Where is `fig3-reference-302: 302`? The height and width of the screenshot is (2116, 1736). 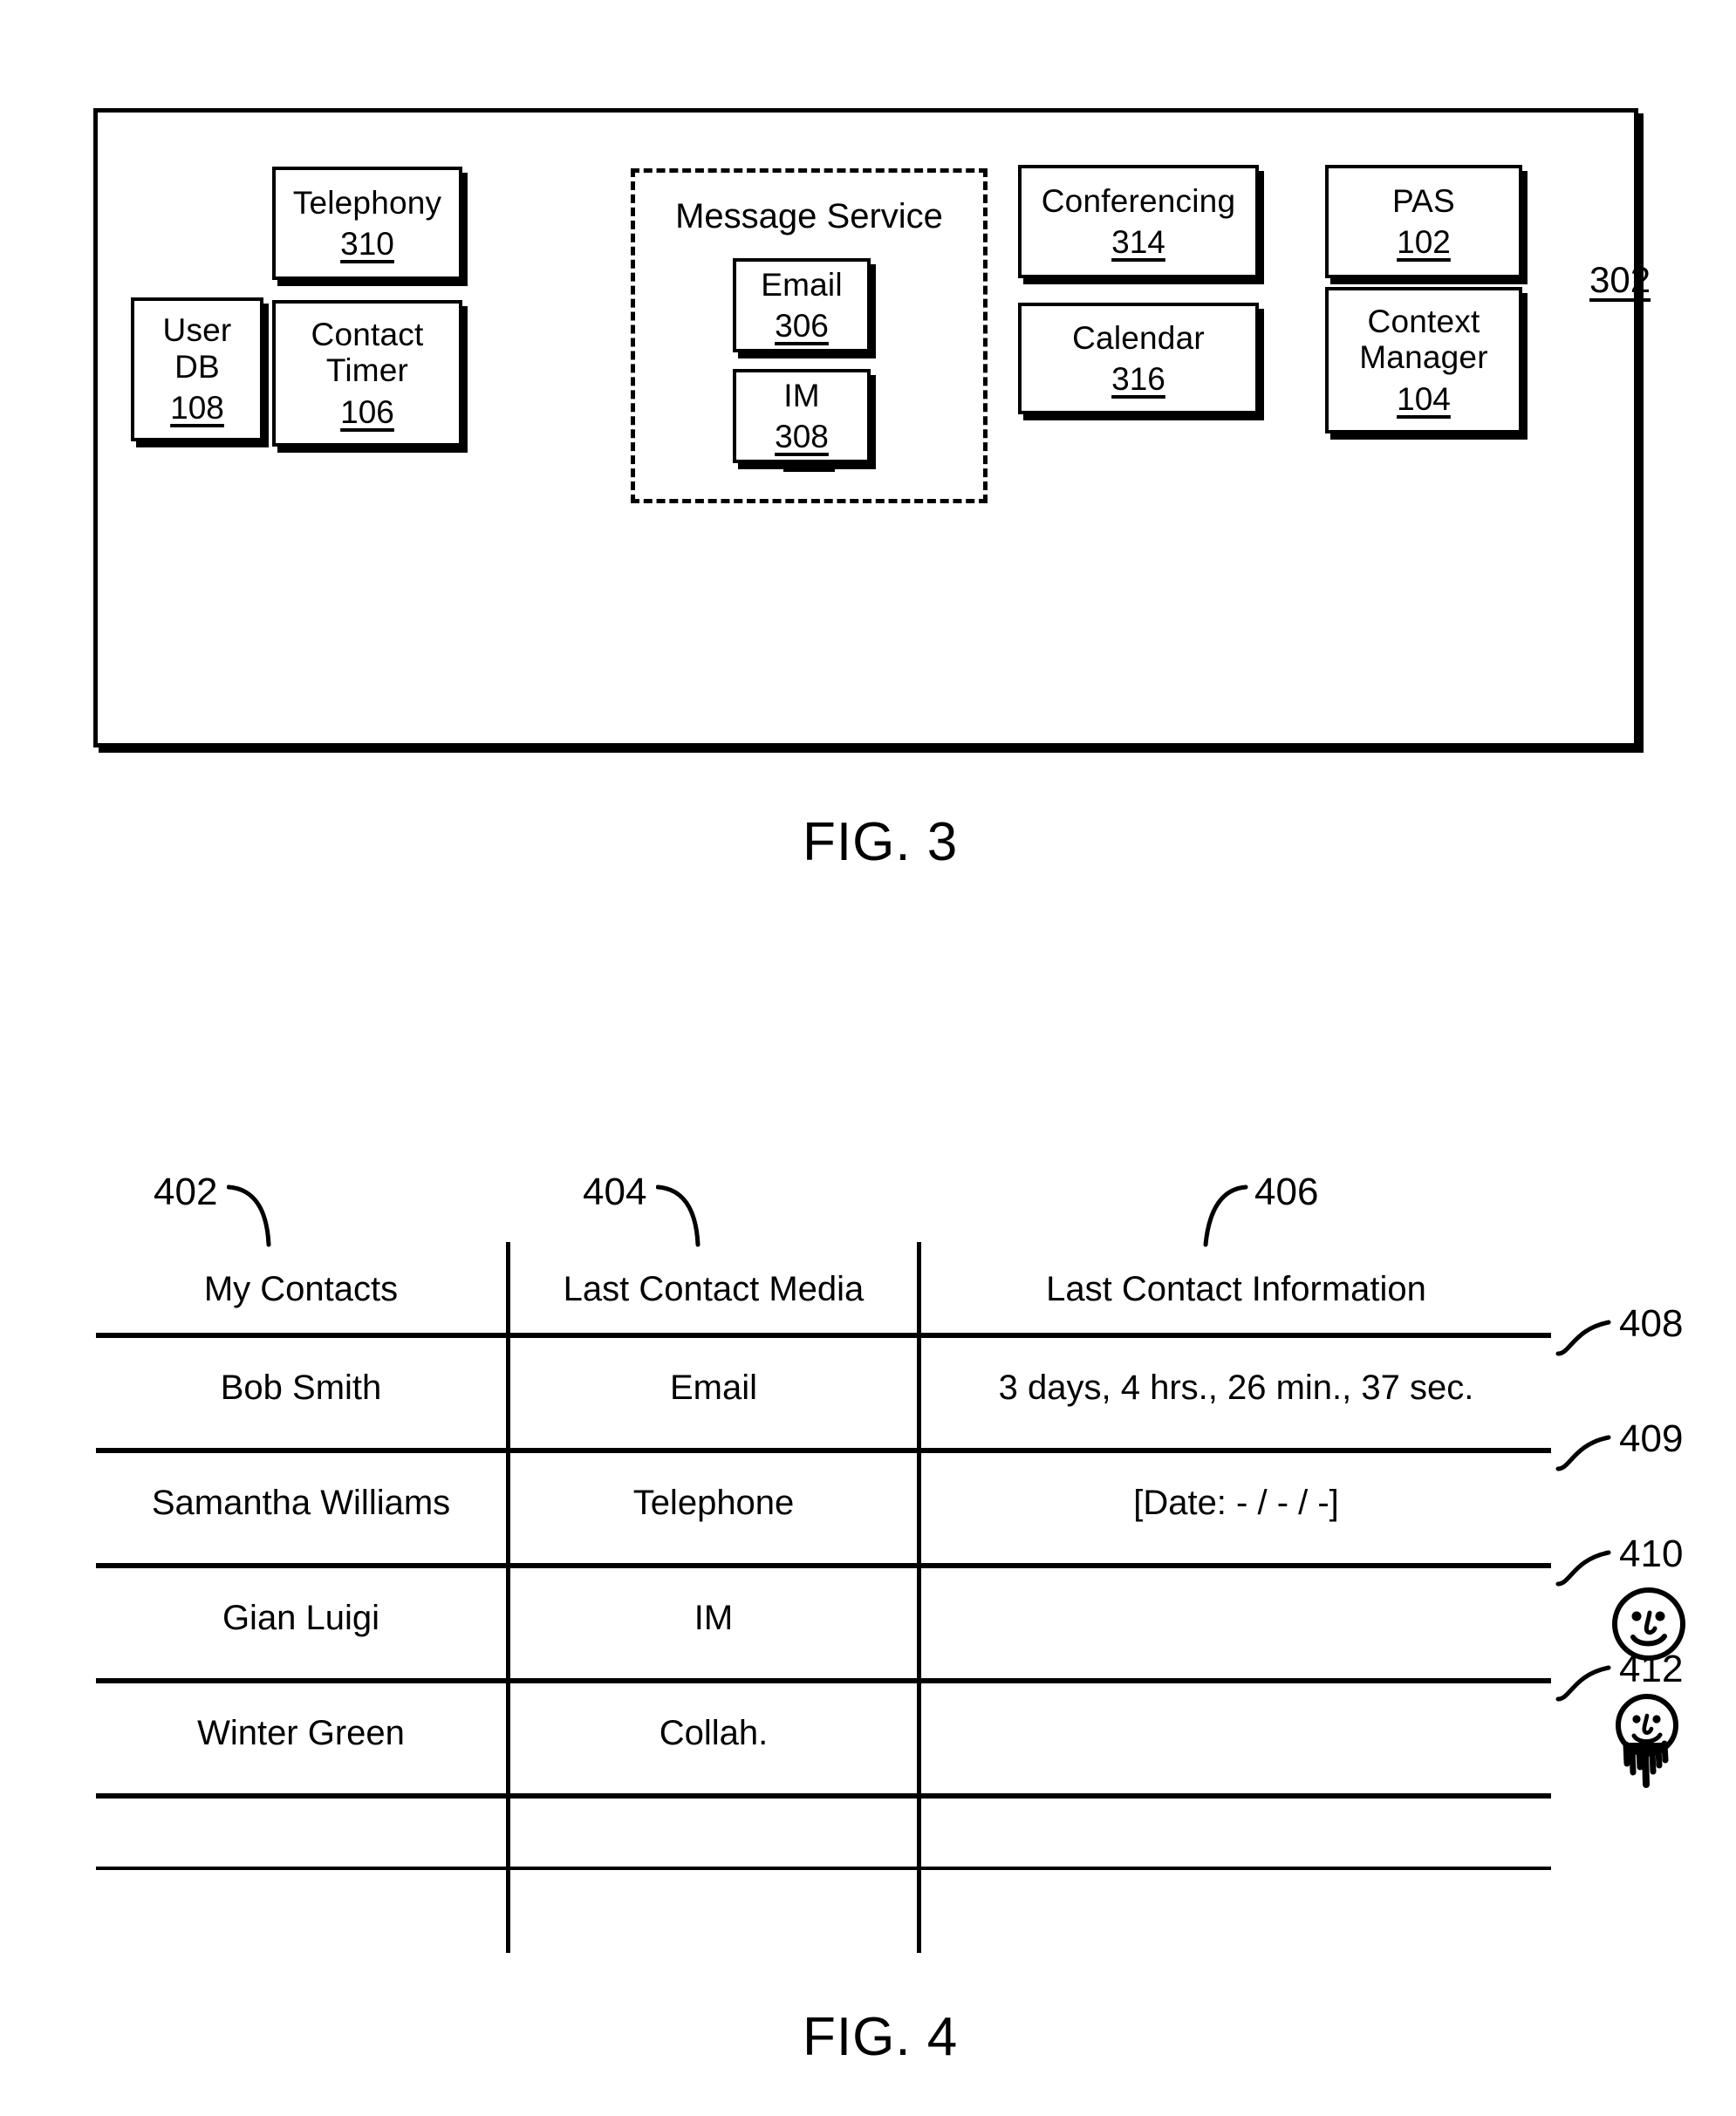
fig3-reference-302: 302 is located at coordinates (1620, 279).